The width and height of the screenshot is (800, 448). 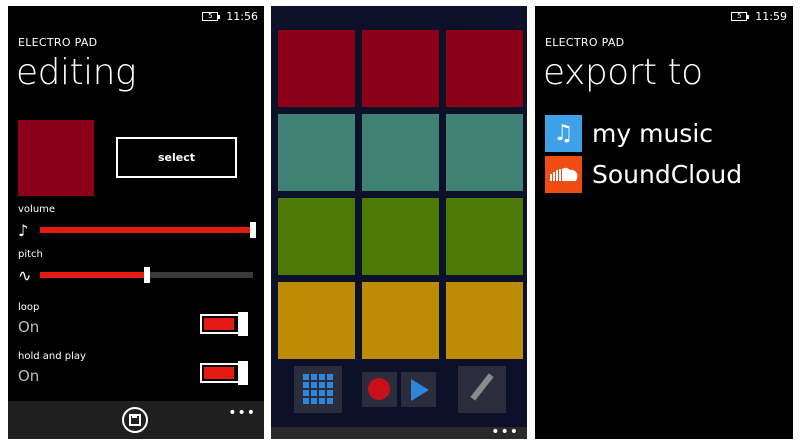 I want to click on save-icon, so click(x=135, y=420).